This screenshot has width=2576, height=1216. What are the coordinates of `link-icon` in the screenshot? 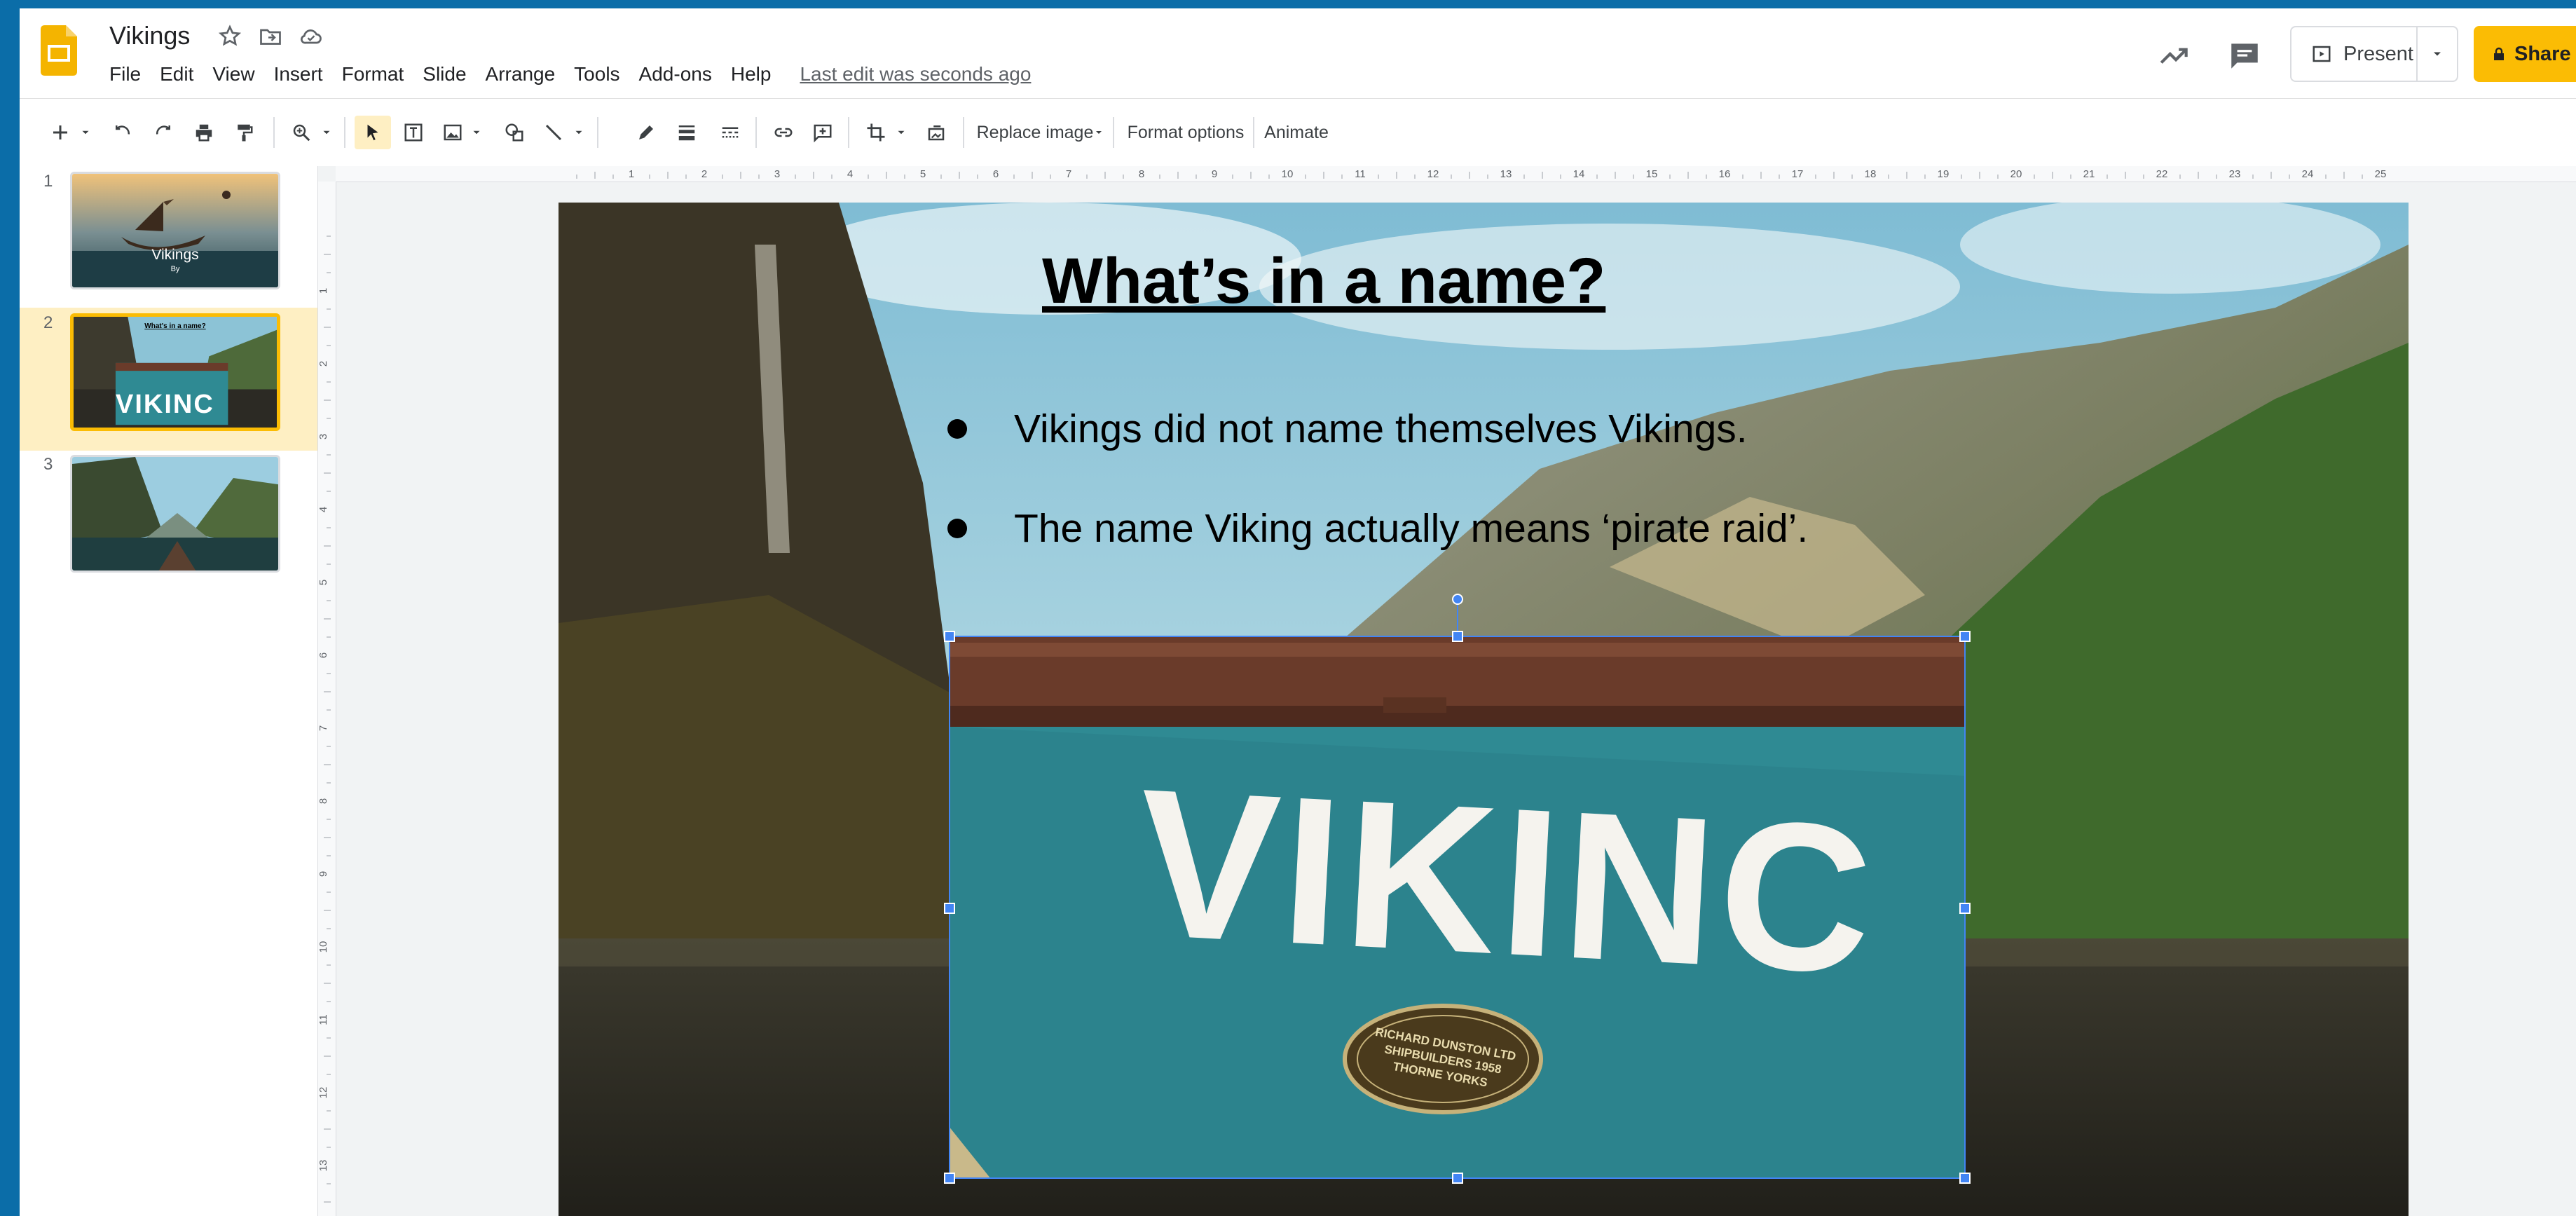 It's located at (784, 132).